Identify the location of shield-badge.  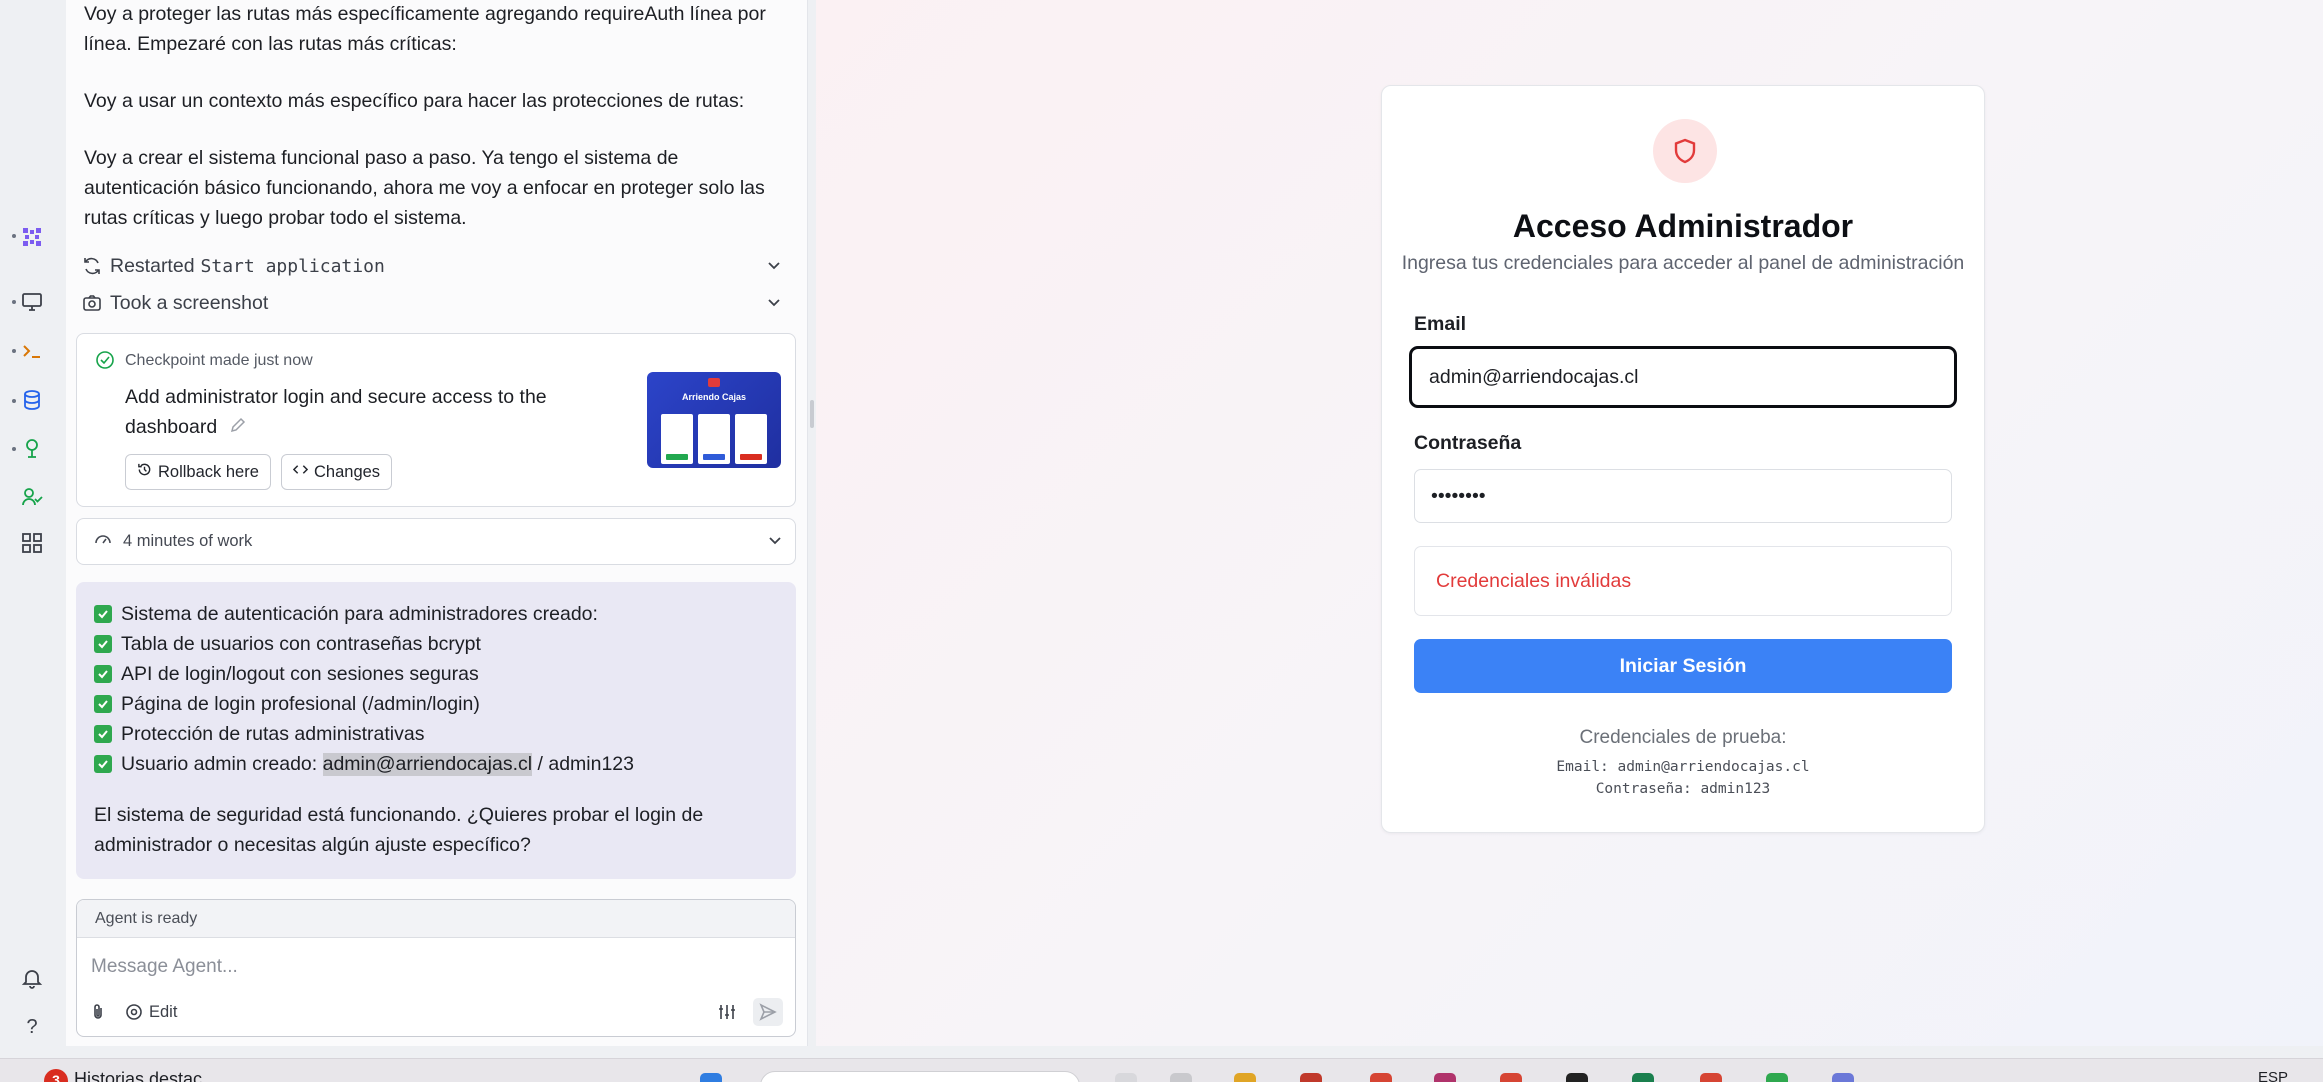
(1685, 151).